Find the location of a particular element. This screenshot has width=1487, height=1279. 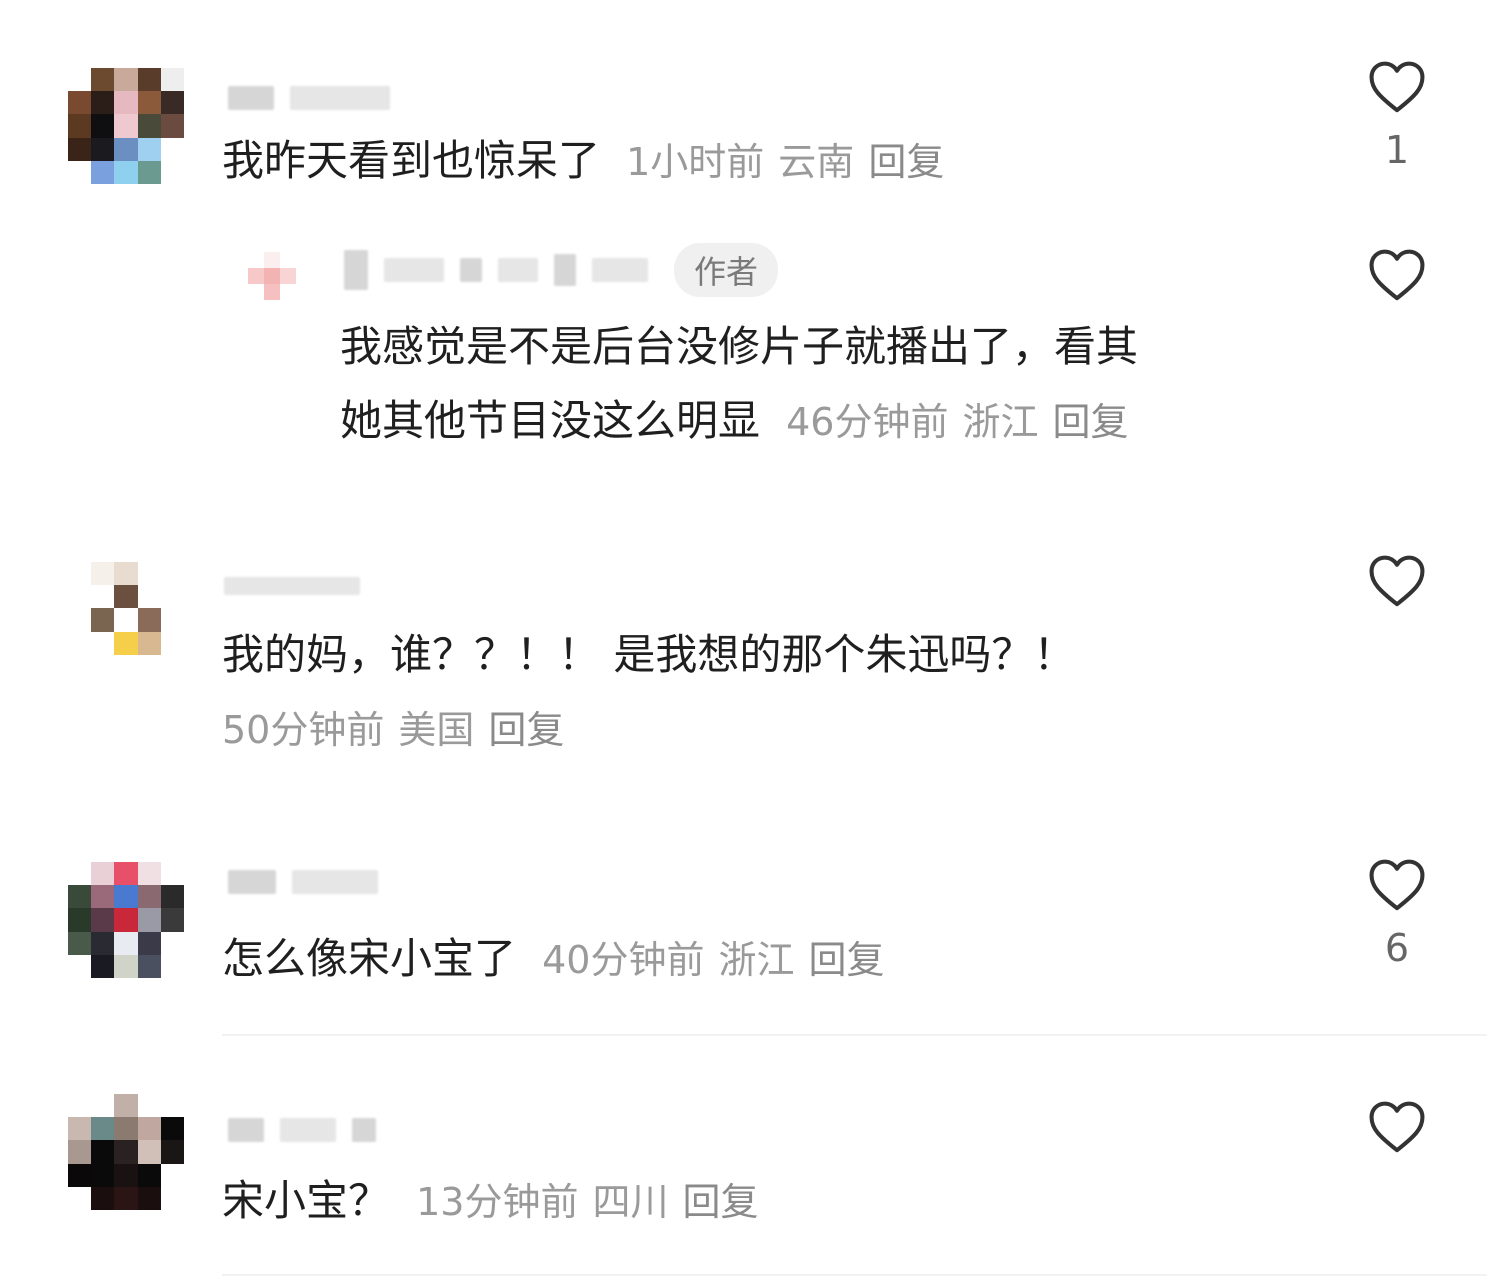

like-button: 1 is located at coordinates (1397, 115).